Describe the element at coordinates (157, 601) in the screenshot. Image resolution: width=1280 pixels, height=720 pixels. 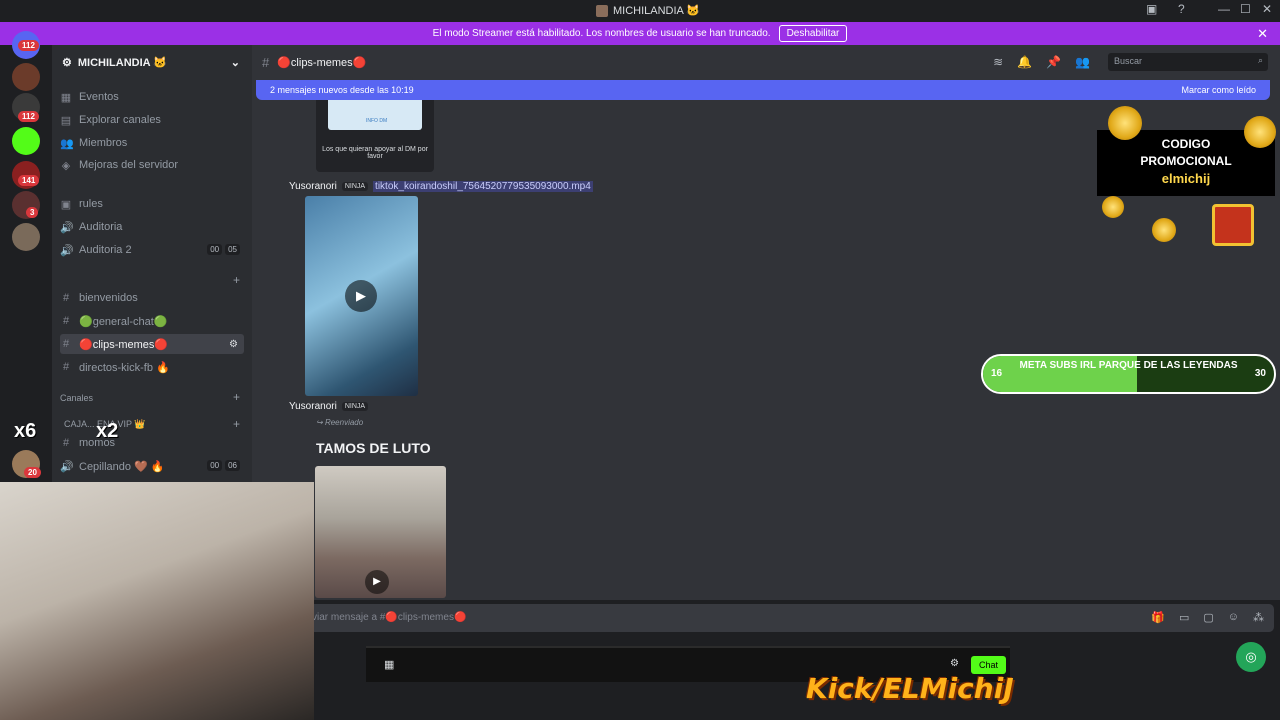
I see `webcam-overlay` at that location.